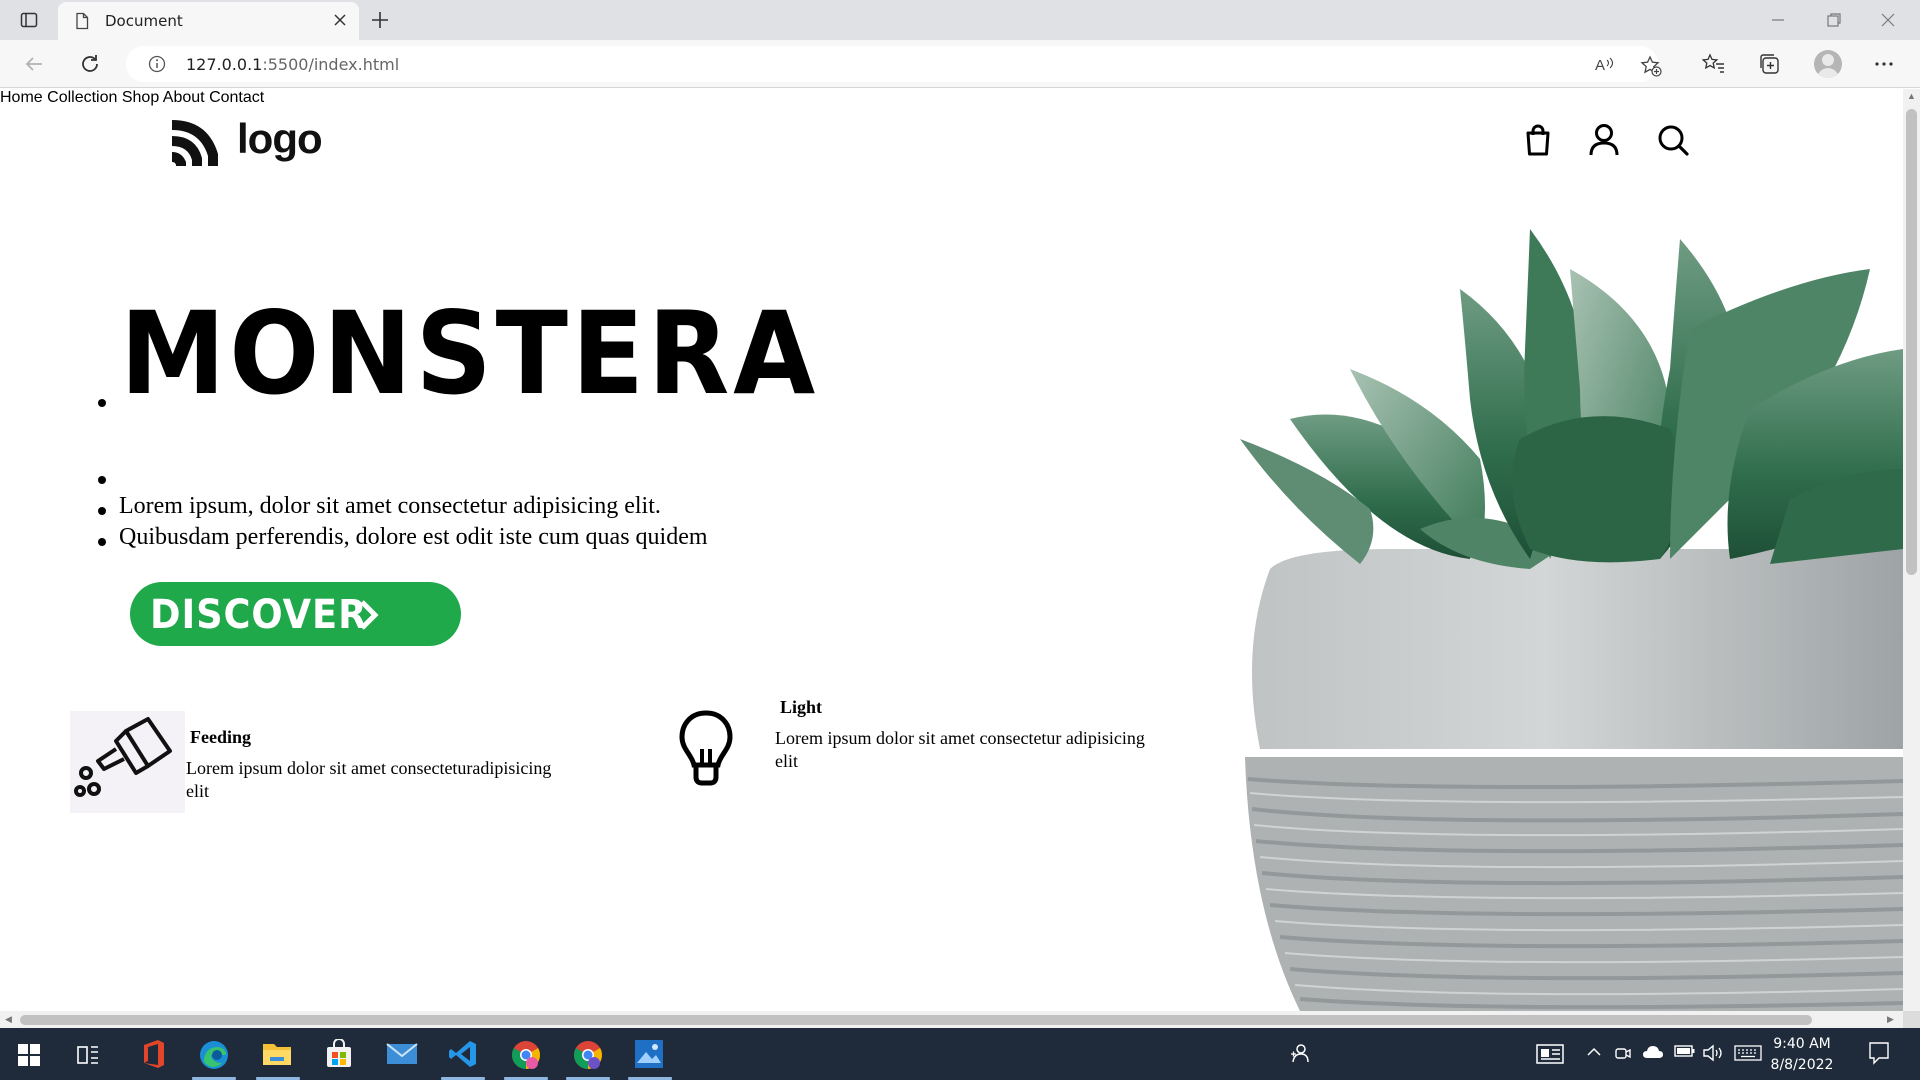 This screenshot has width=1920, height=1080. Describe the element at coordinates (1594, 1054) in the screenshot. I see `chevron-up-icon` at that location.